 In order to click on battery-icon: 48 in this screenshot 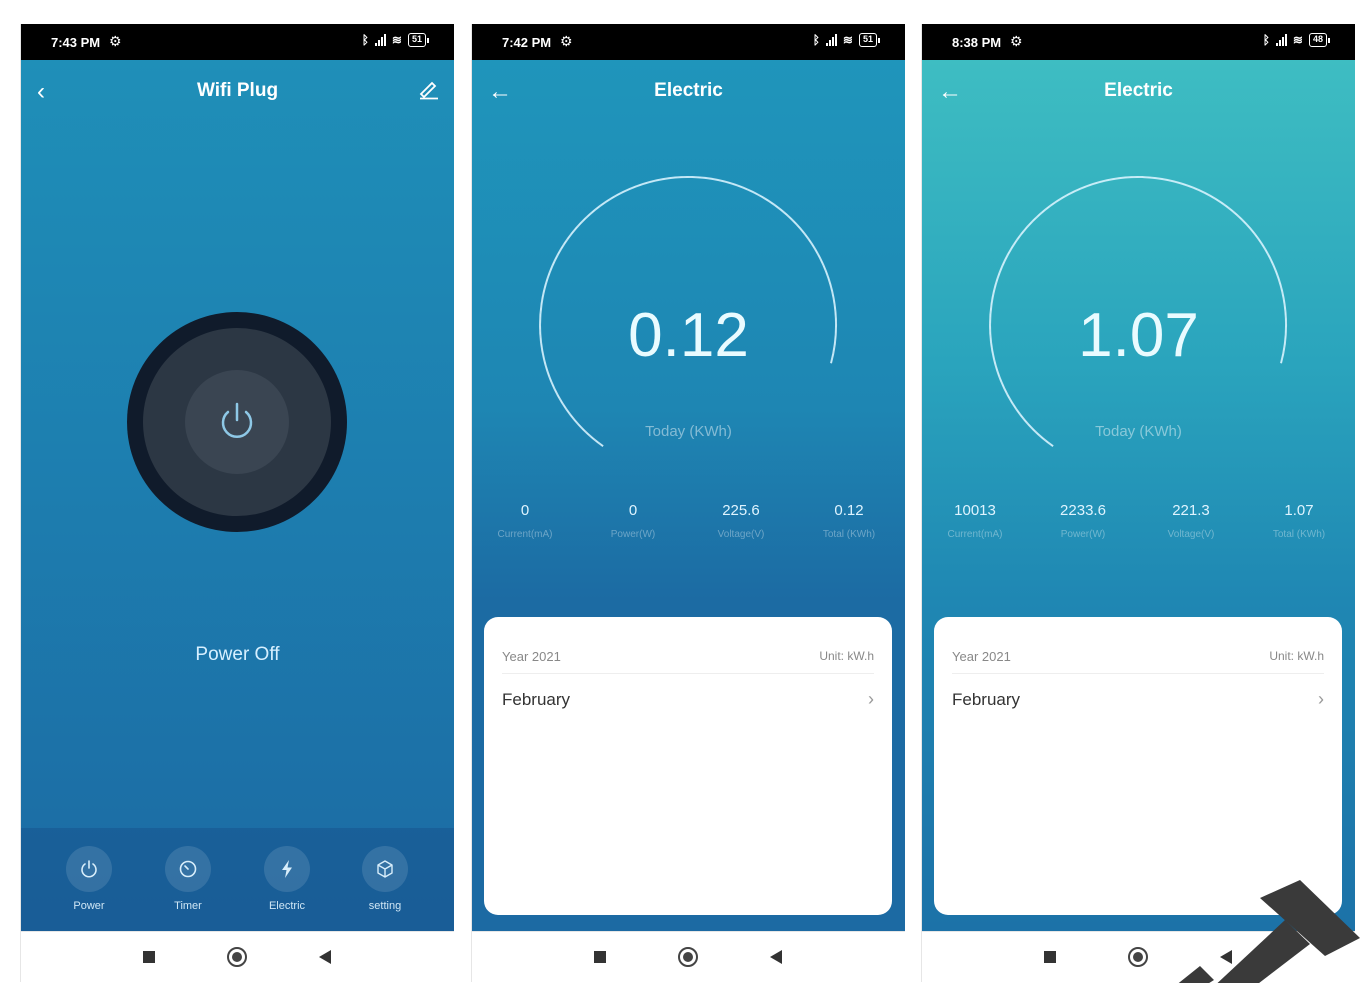, I will do `click(1319, 40)`.